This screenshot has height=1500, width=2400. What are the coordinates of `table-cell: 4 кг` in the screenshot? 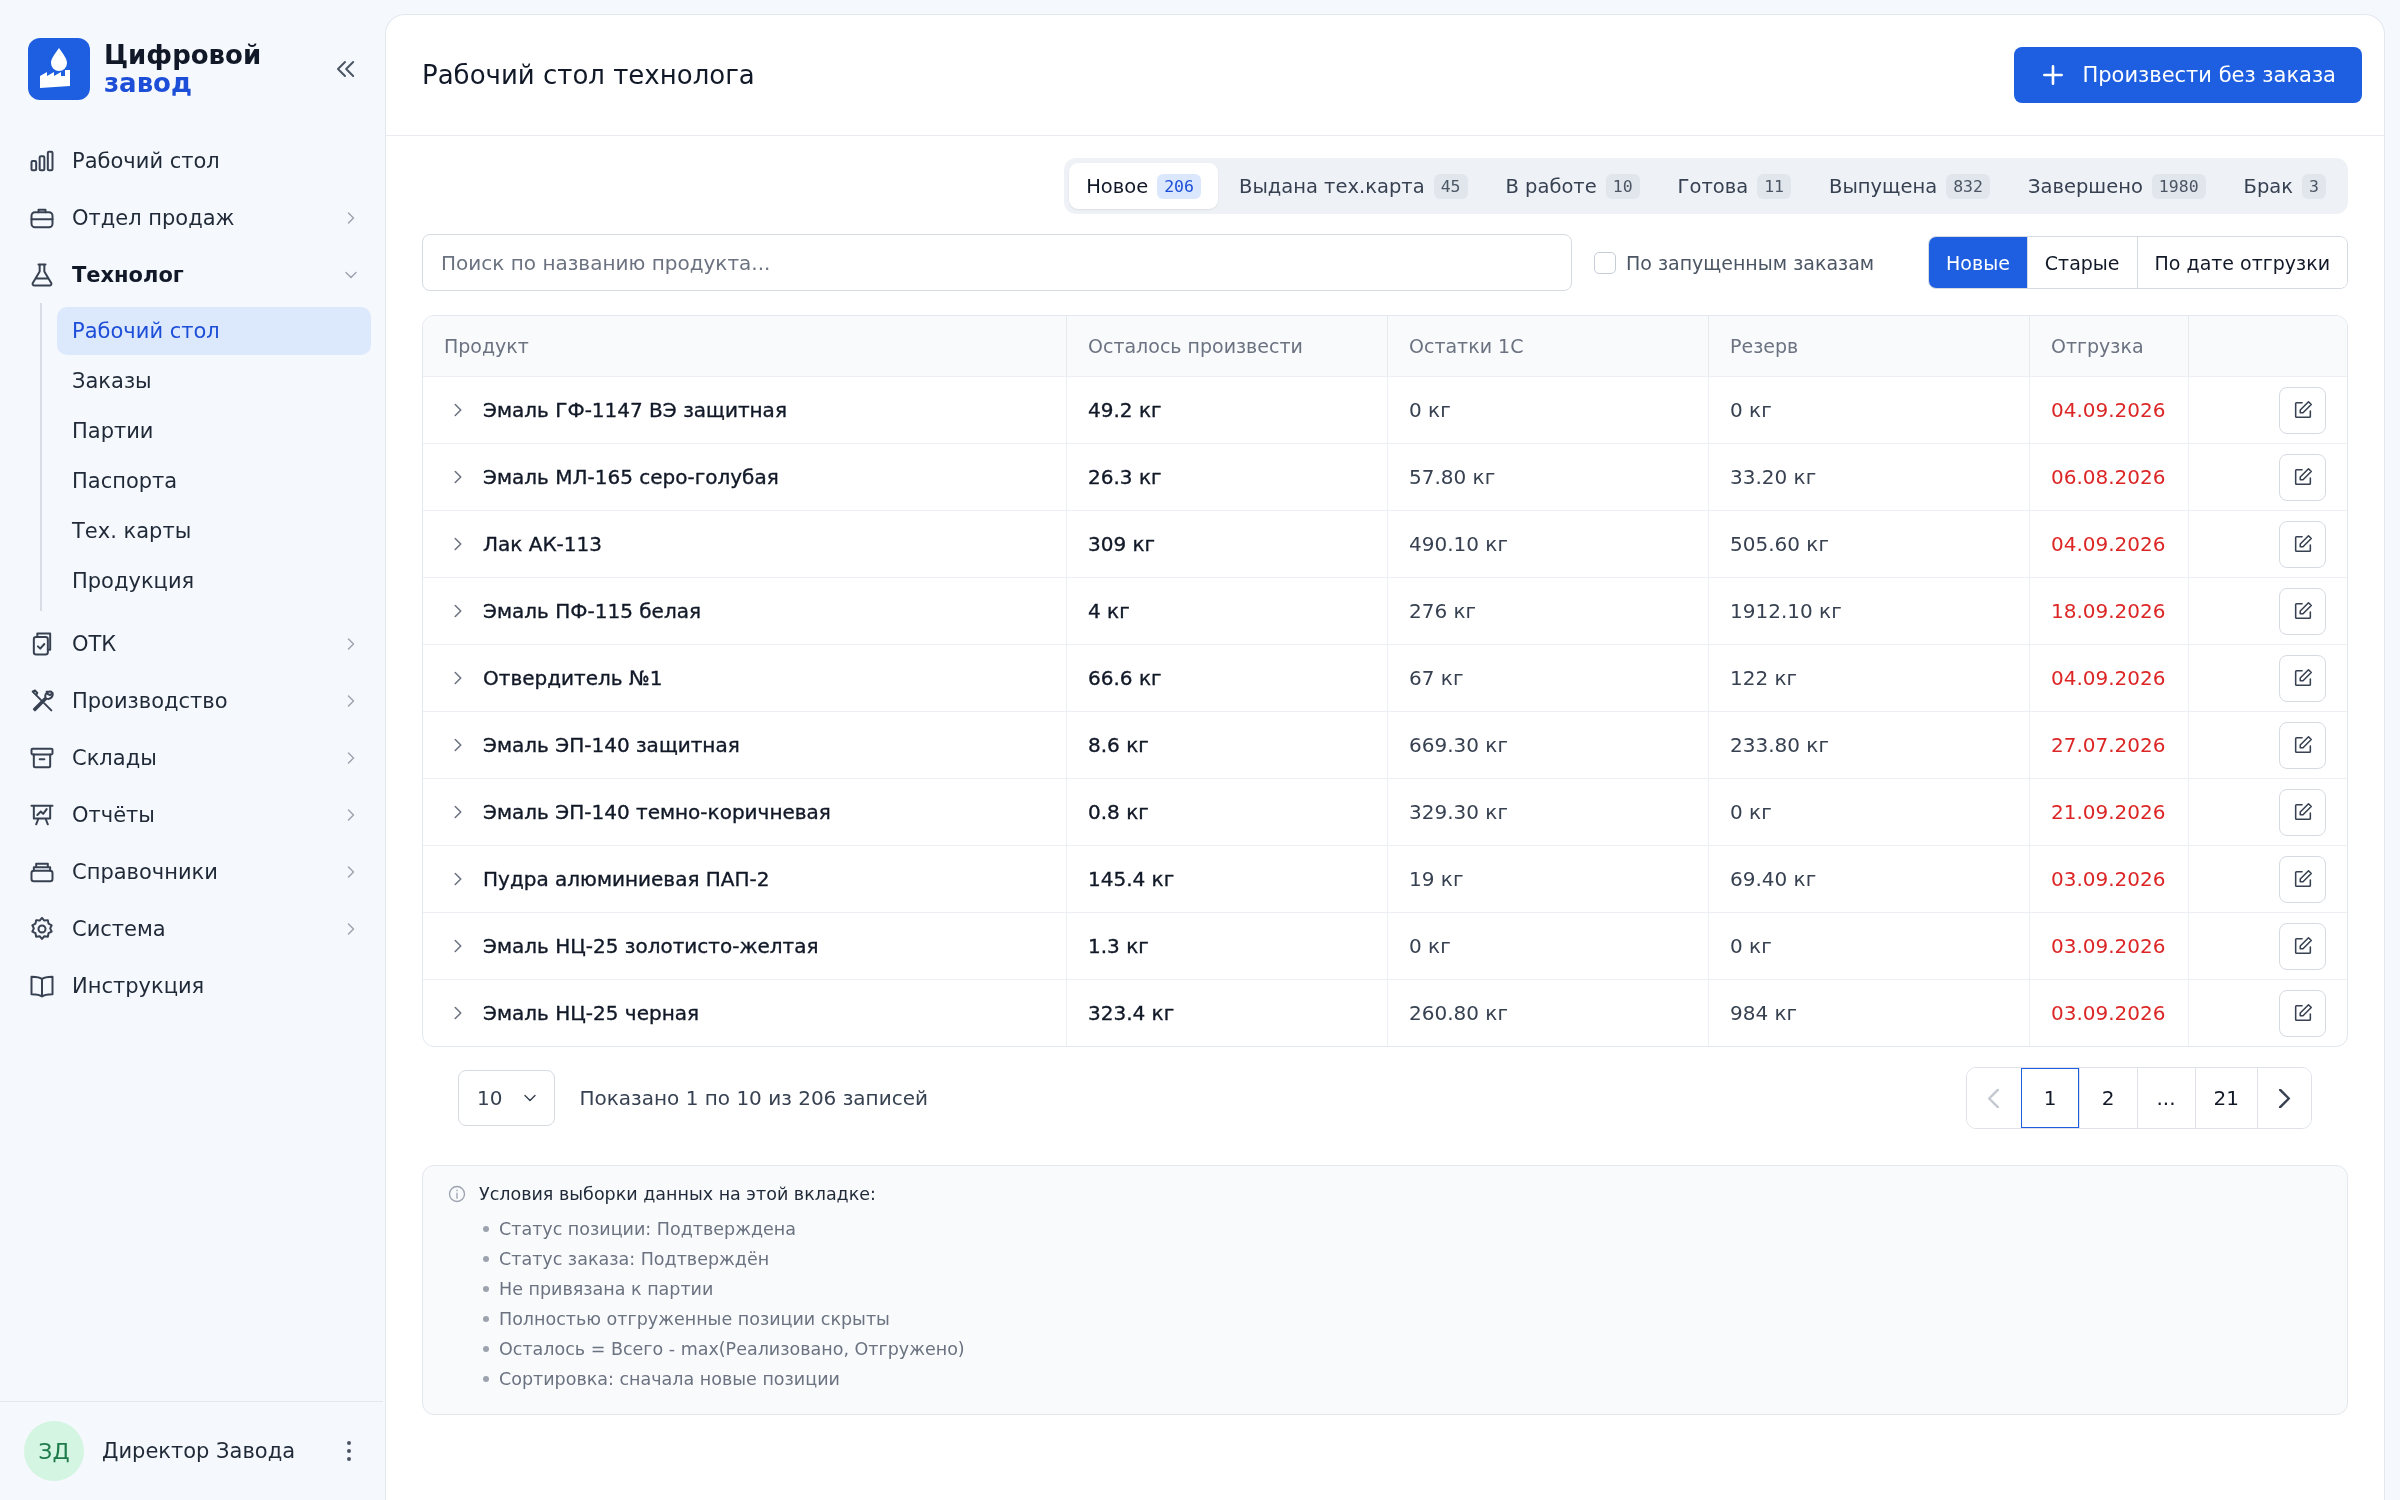 It's located at (1226, 611).